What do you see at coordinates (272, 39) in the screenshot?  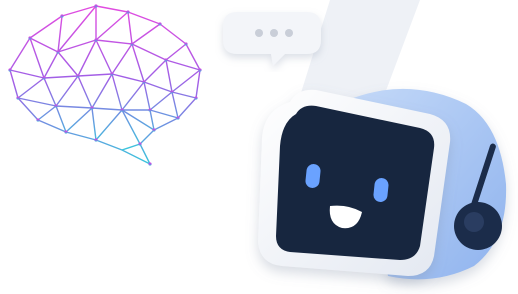 I see `chat-bubble-typing-icon` at bounding box center [272, 39].